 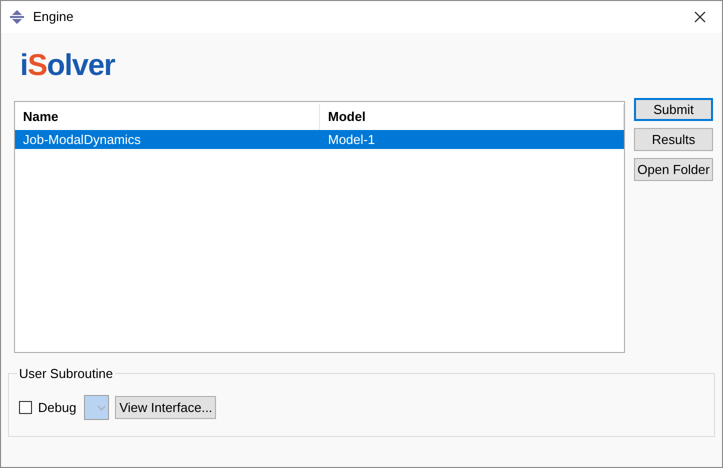 What do you see at coordinates (673, 169) in the screenshot?
I see `action-button: Open Folder` at bounding box center [673, 169].